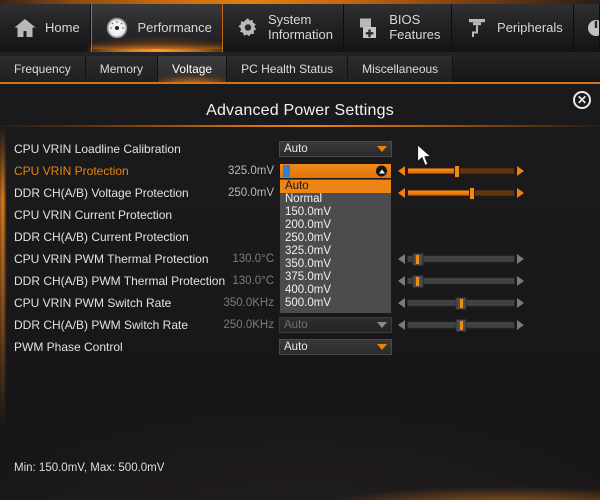 The image size is (600, 500). I want to click on dropdown-option: 150.0mV, so click(335, 212).